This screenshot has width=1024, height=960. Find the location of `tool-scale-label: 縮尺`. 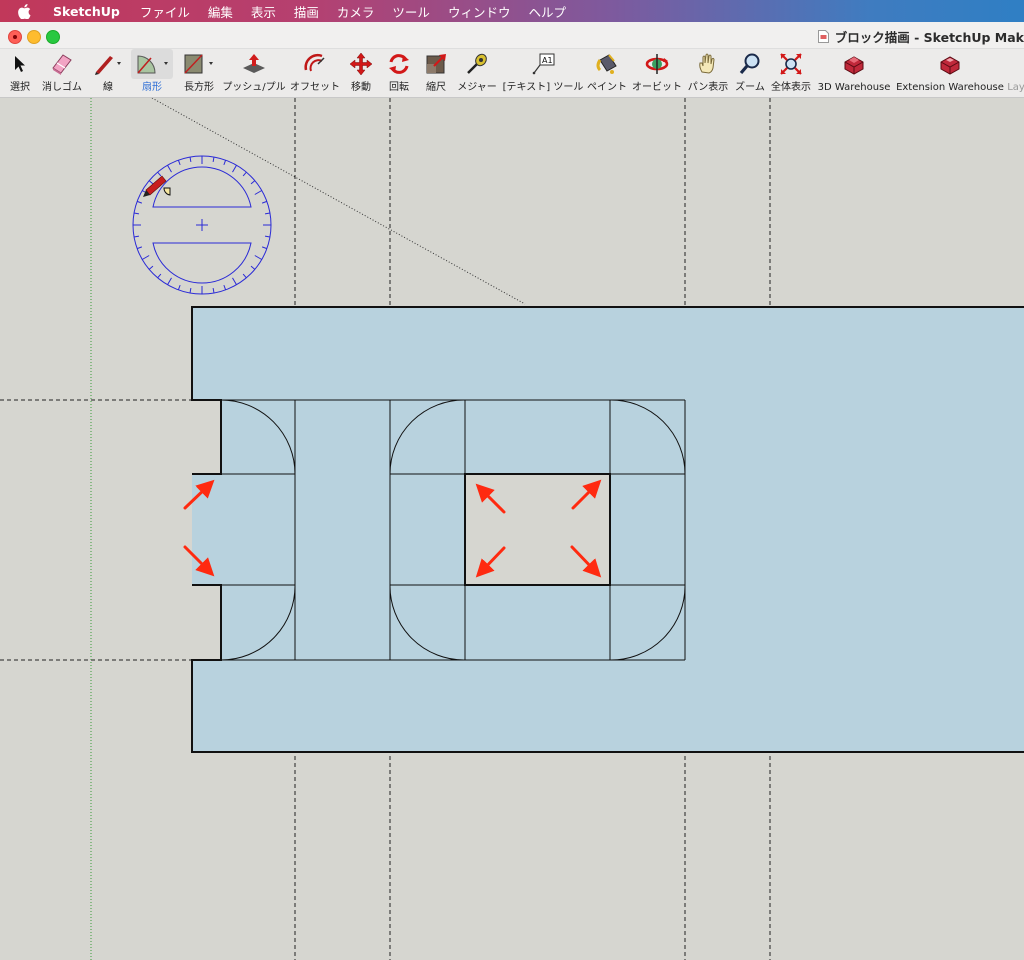

tool-scale-label: 縮尺 is located at coordinates (436, 87).